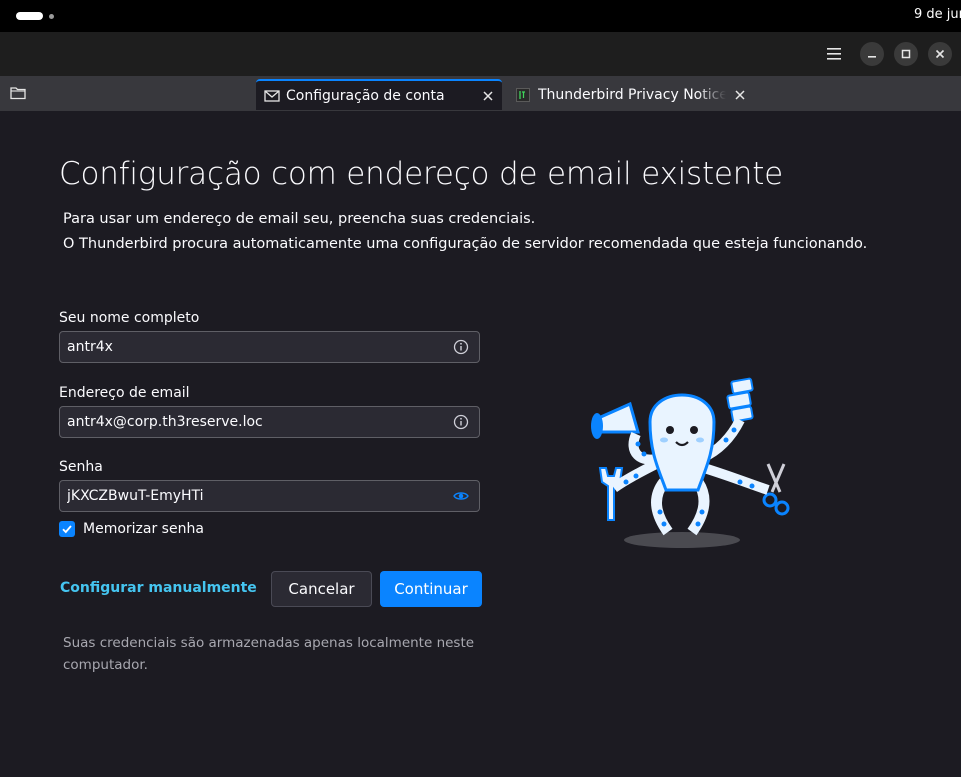 This screenshot has width=961, height=777. What do you see at coordinates (321, 589) in the screenshot?
I see `cancel-button: Cancelar` at bounding box center [321, 589].